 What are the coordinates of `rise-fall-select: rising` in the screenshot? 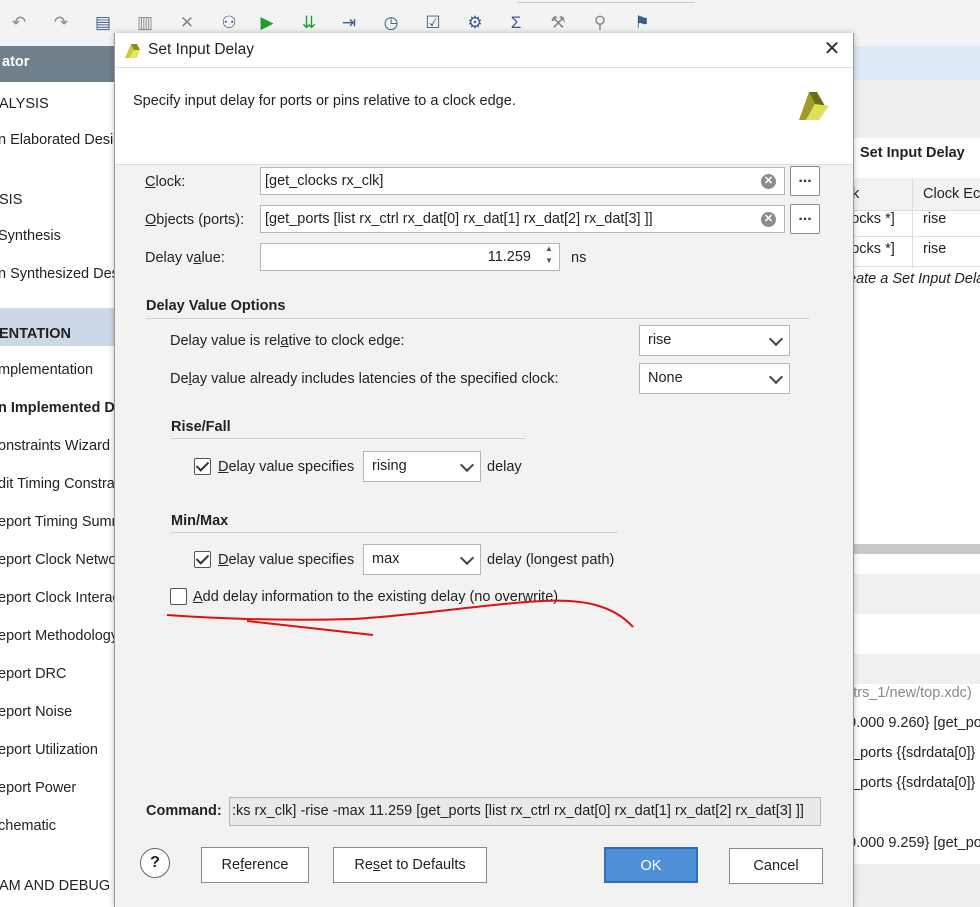 It's located at (422, 466).